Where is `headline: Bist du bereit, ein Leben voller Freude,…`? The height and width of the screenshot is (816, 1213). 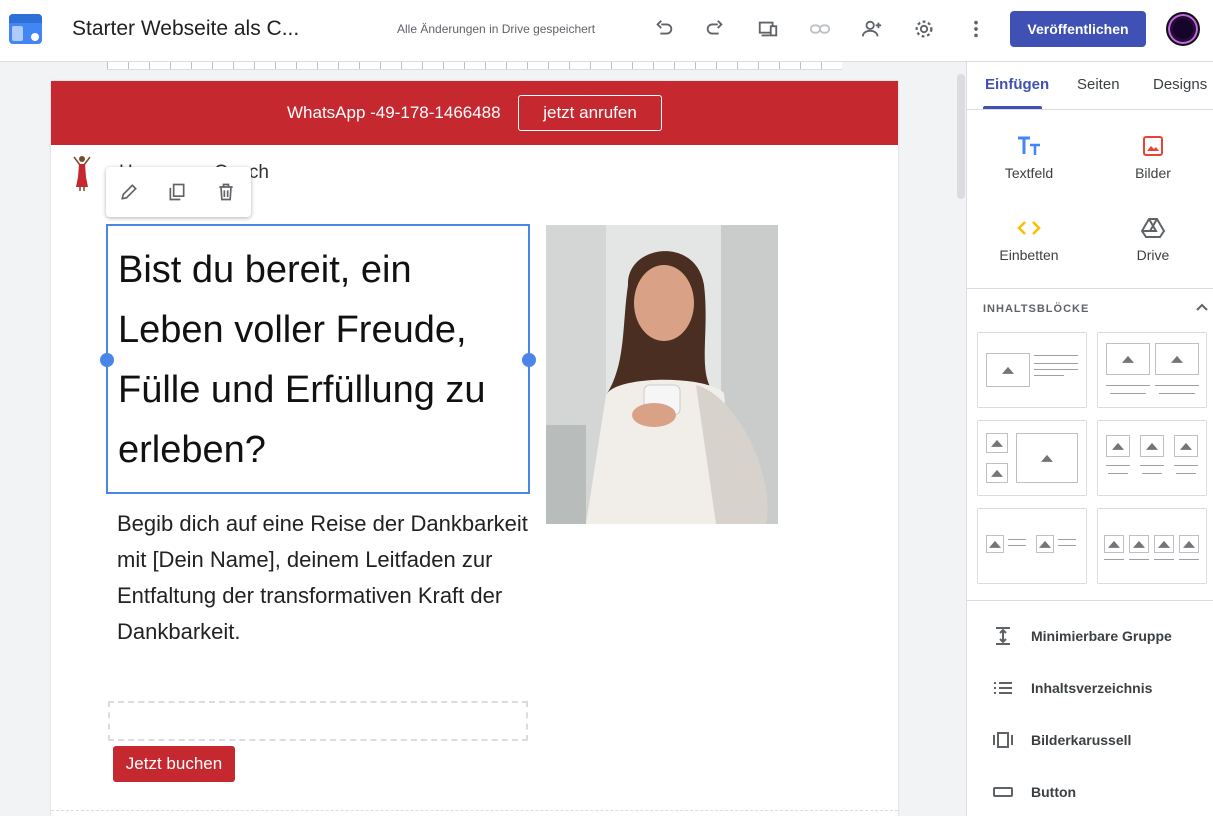 headline: Bist du bereit, ein Leben voller Freude,… is located at coordinates (318, 360).